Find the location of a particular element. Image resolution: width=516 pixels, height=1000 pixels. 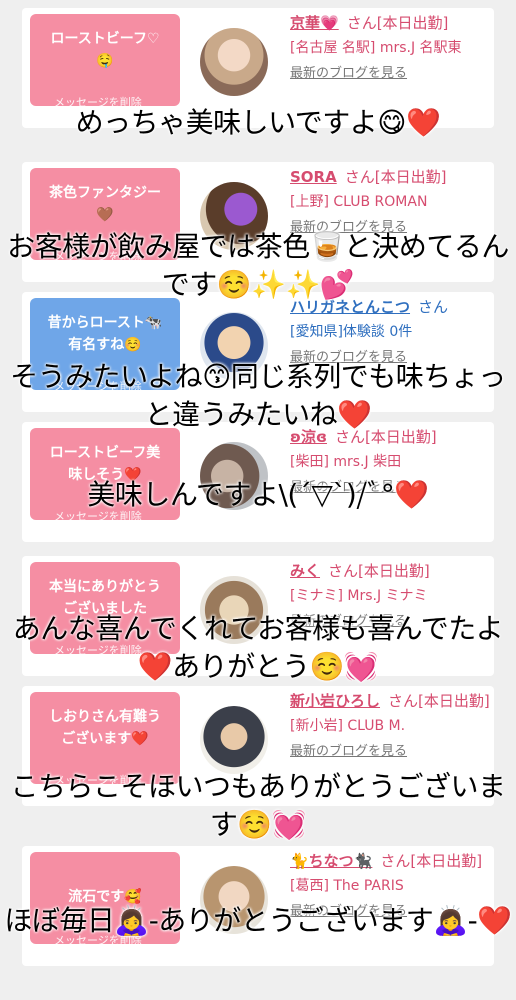

shop-name: [名古屋 名駅] mrs.J 名駅東 is located at coordinates (390, 48).